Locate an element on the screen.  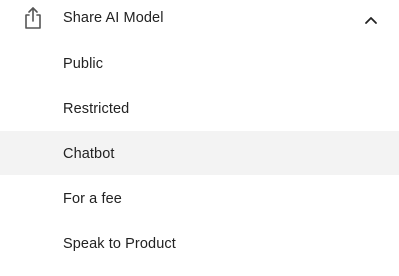
menu-title: Share AI Model is located at coordinates (113, 18).